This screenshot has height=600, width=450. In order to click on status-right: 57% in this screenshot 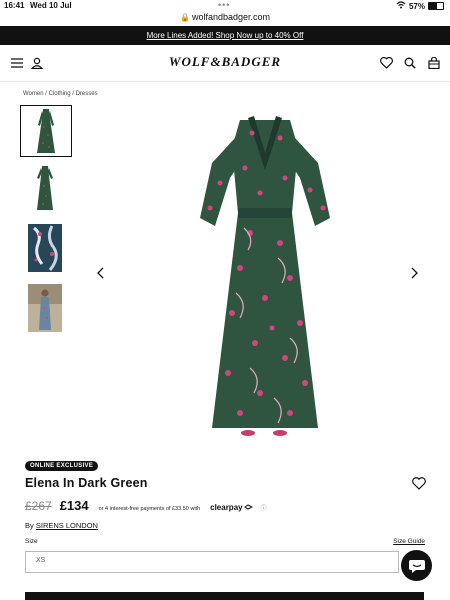, I will do `click(420, 6)`.